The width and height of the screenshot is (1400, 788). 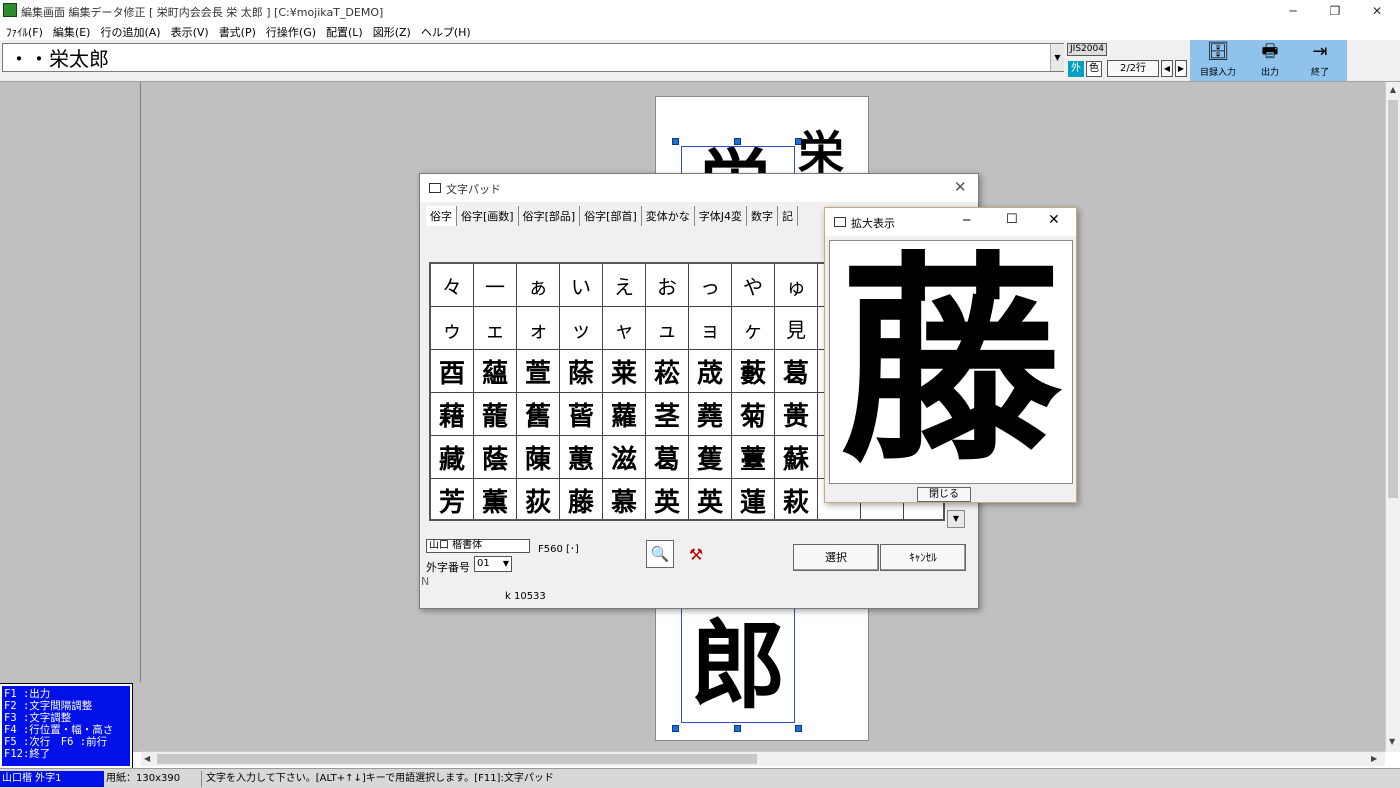 What do you see at coordinates (581, 371) in the screenshot?
I see `char-cell: 蒢` at bounding box center [581, 371].